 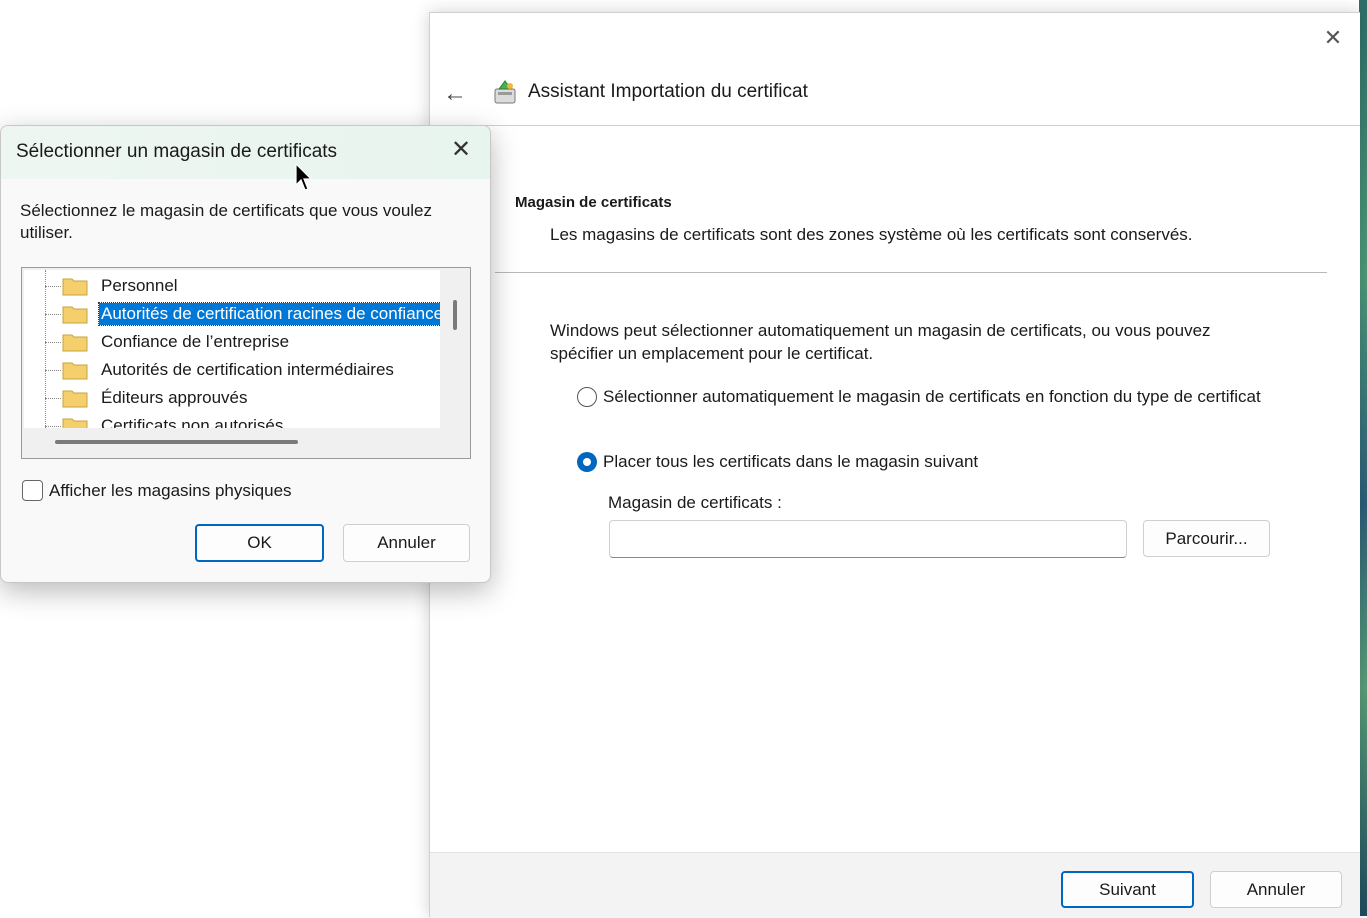 What do you see at coordinates (1127, 889) in the screenshot?
I see `next-button: Suivant` at bounding box center [1127, 889].